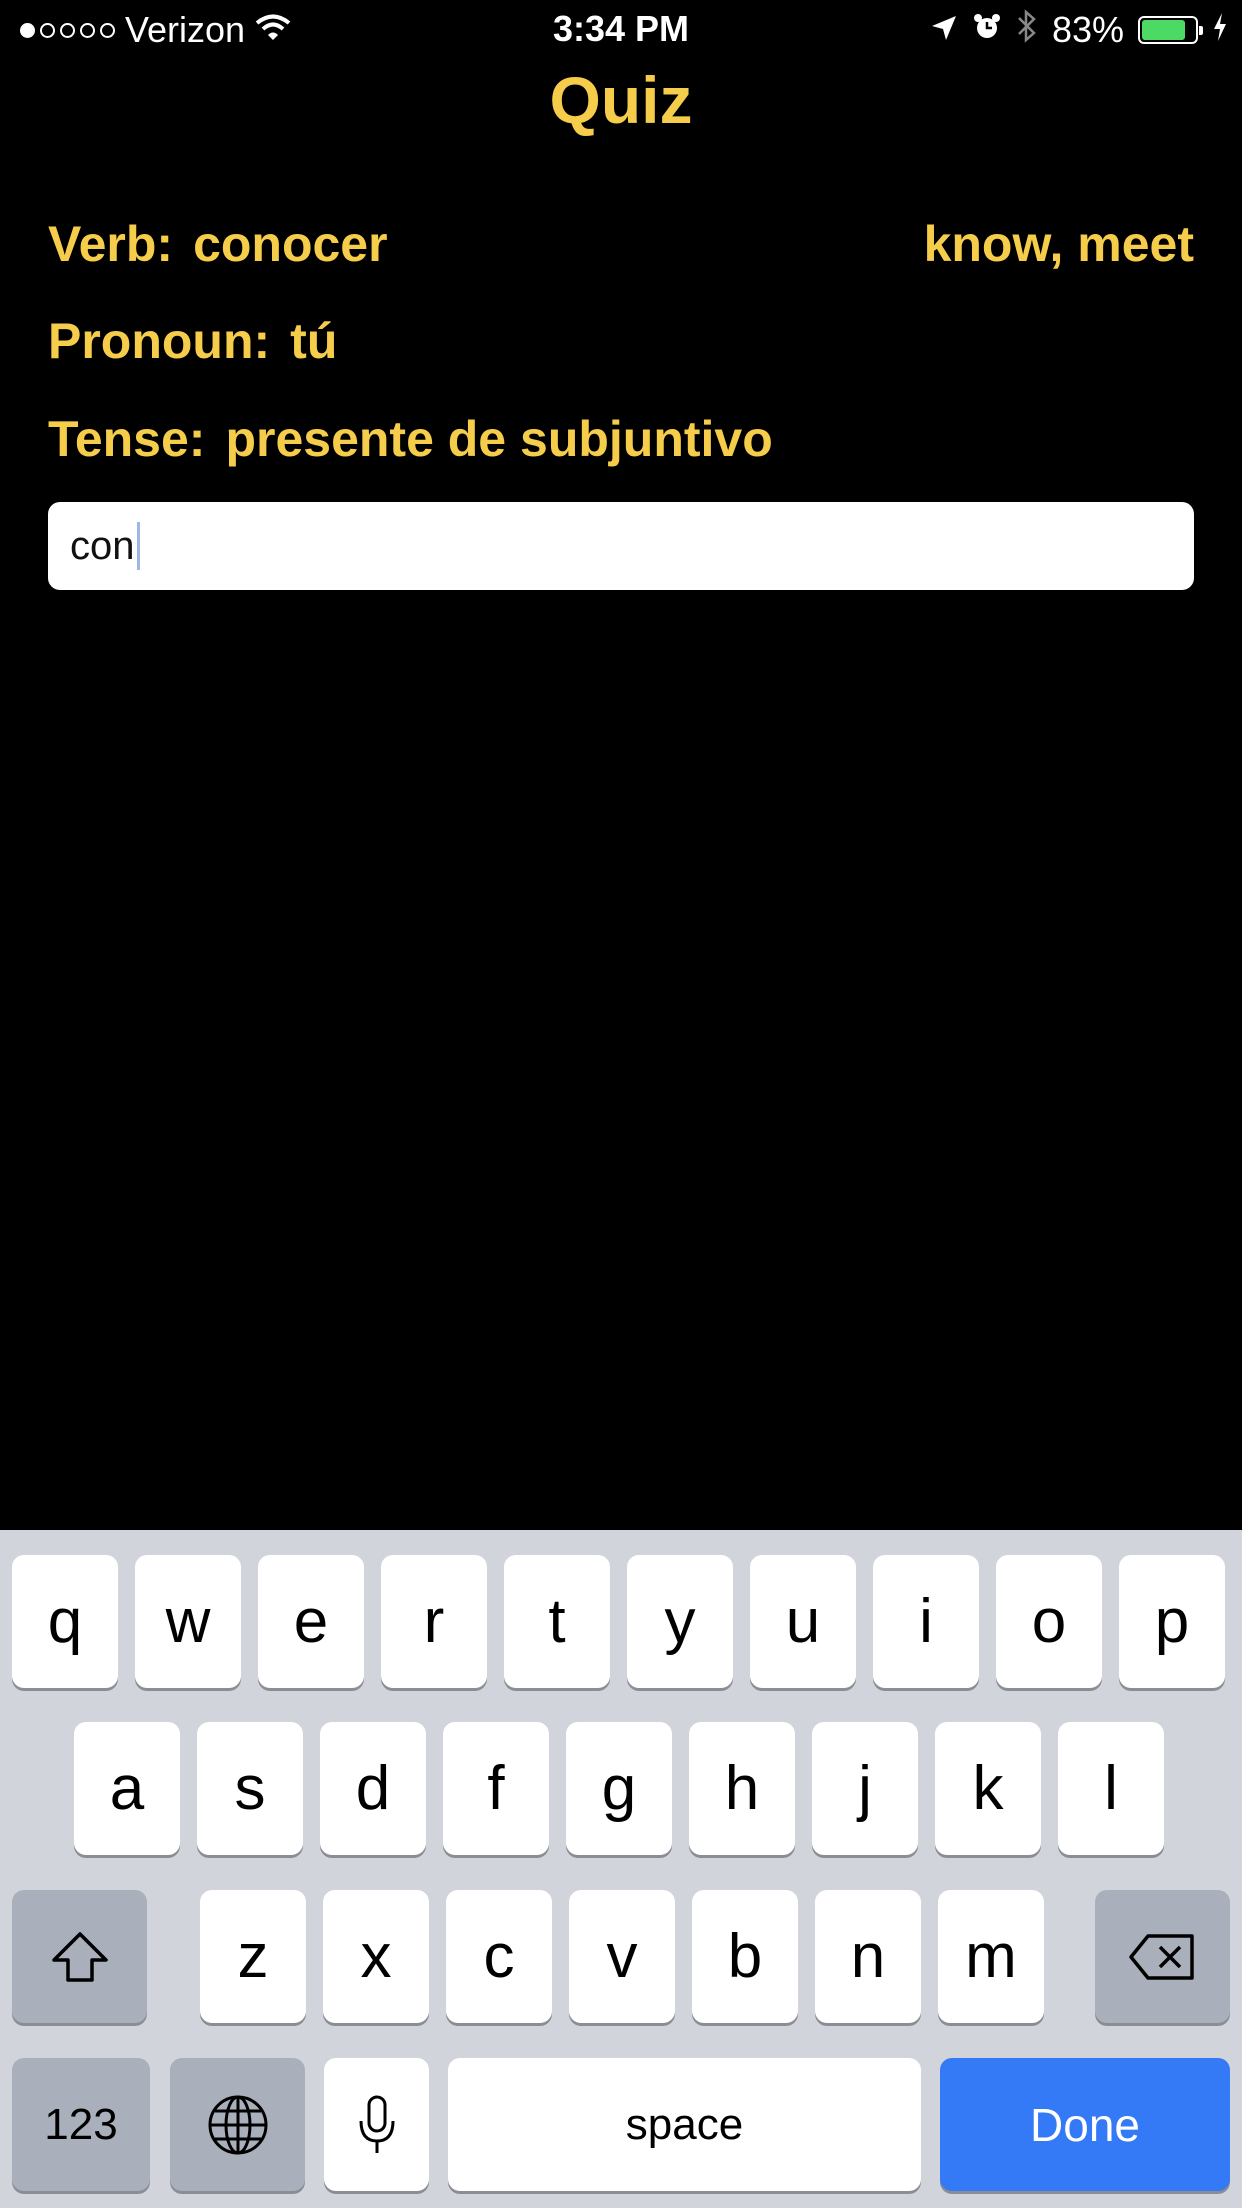  Describe the element at coordinates (621, 100) in the screenshot. I see `page-title: Quiz` at that location.